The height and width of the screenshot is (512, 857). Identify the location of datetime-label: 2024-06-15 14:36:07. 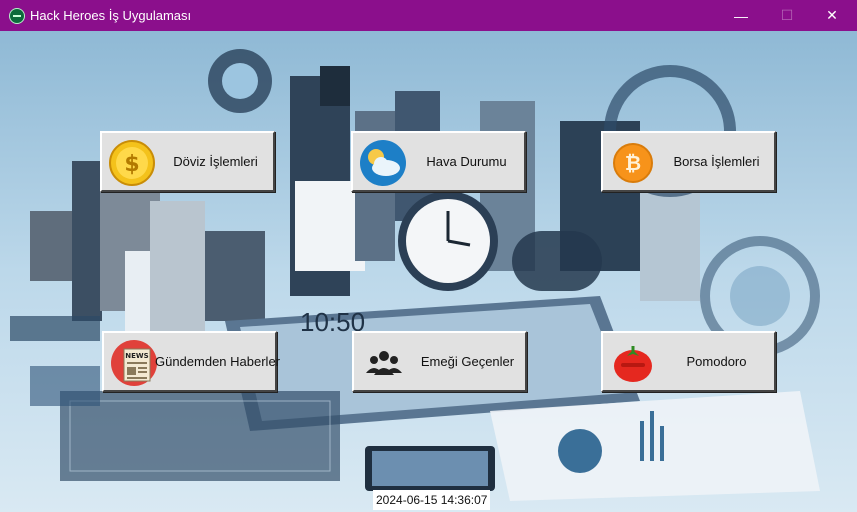
(432, 500).